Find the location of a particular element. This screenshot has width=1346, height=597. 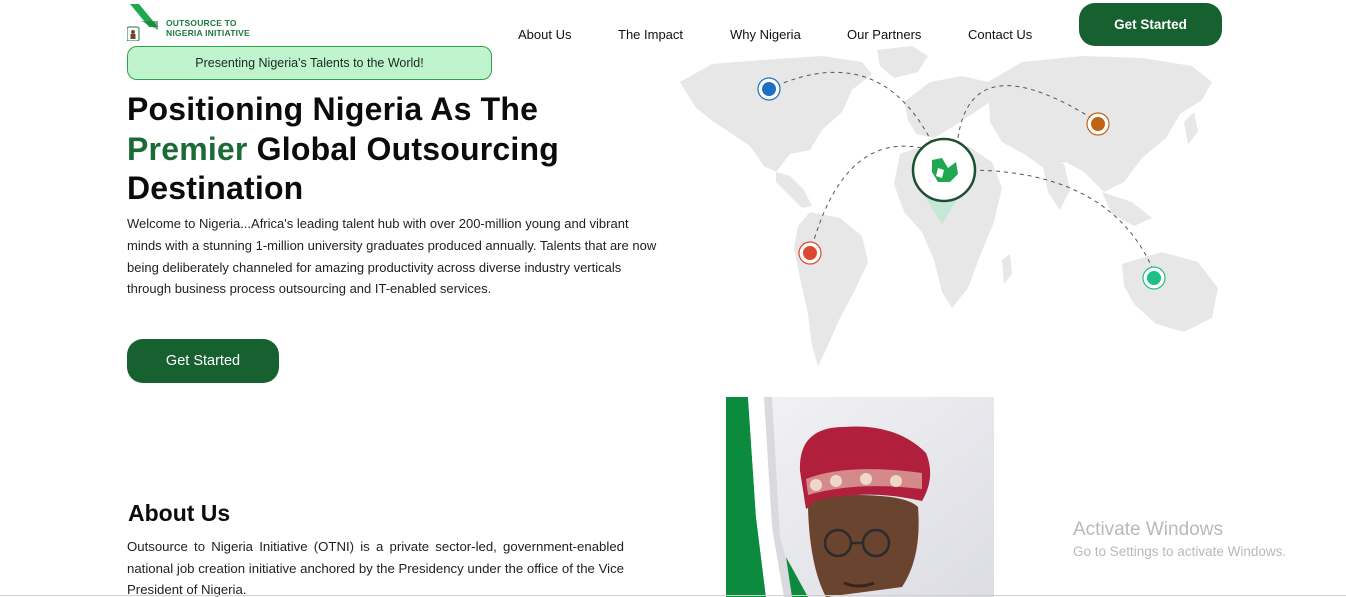

logo-wordmark: OUTSOURCE TO NIGERIA INITIATIVE is located at coordinates (208, 28).